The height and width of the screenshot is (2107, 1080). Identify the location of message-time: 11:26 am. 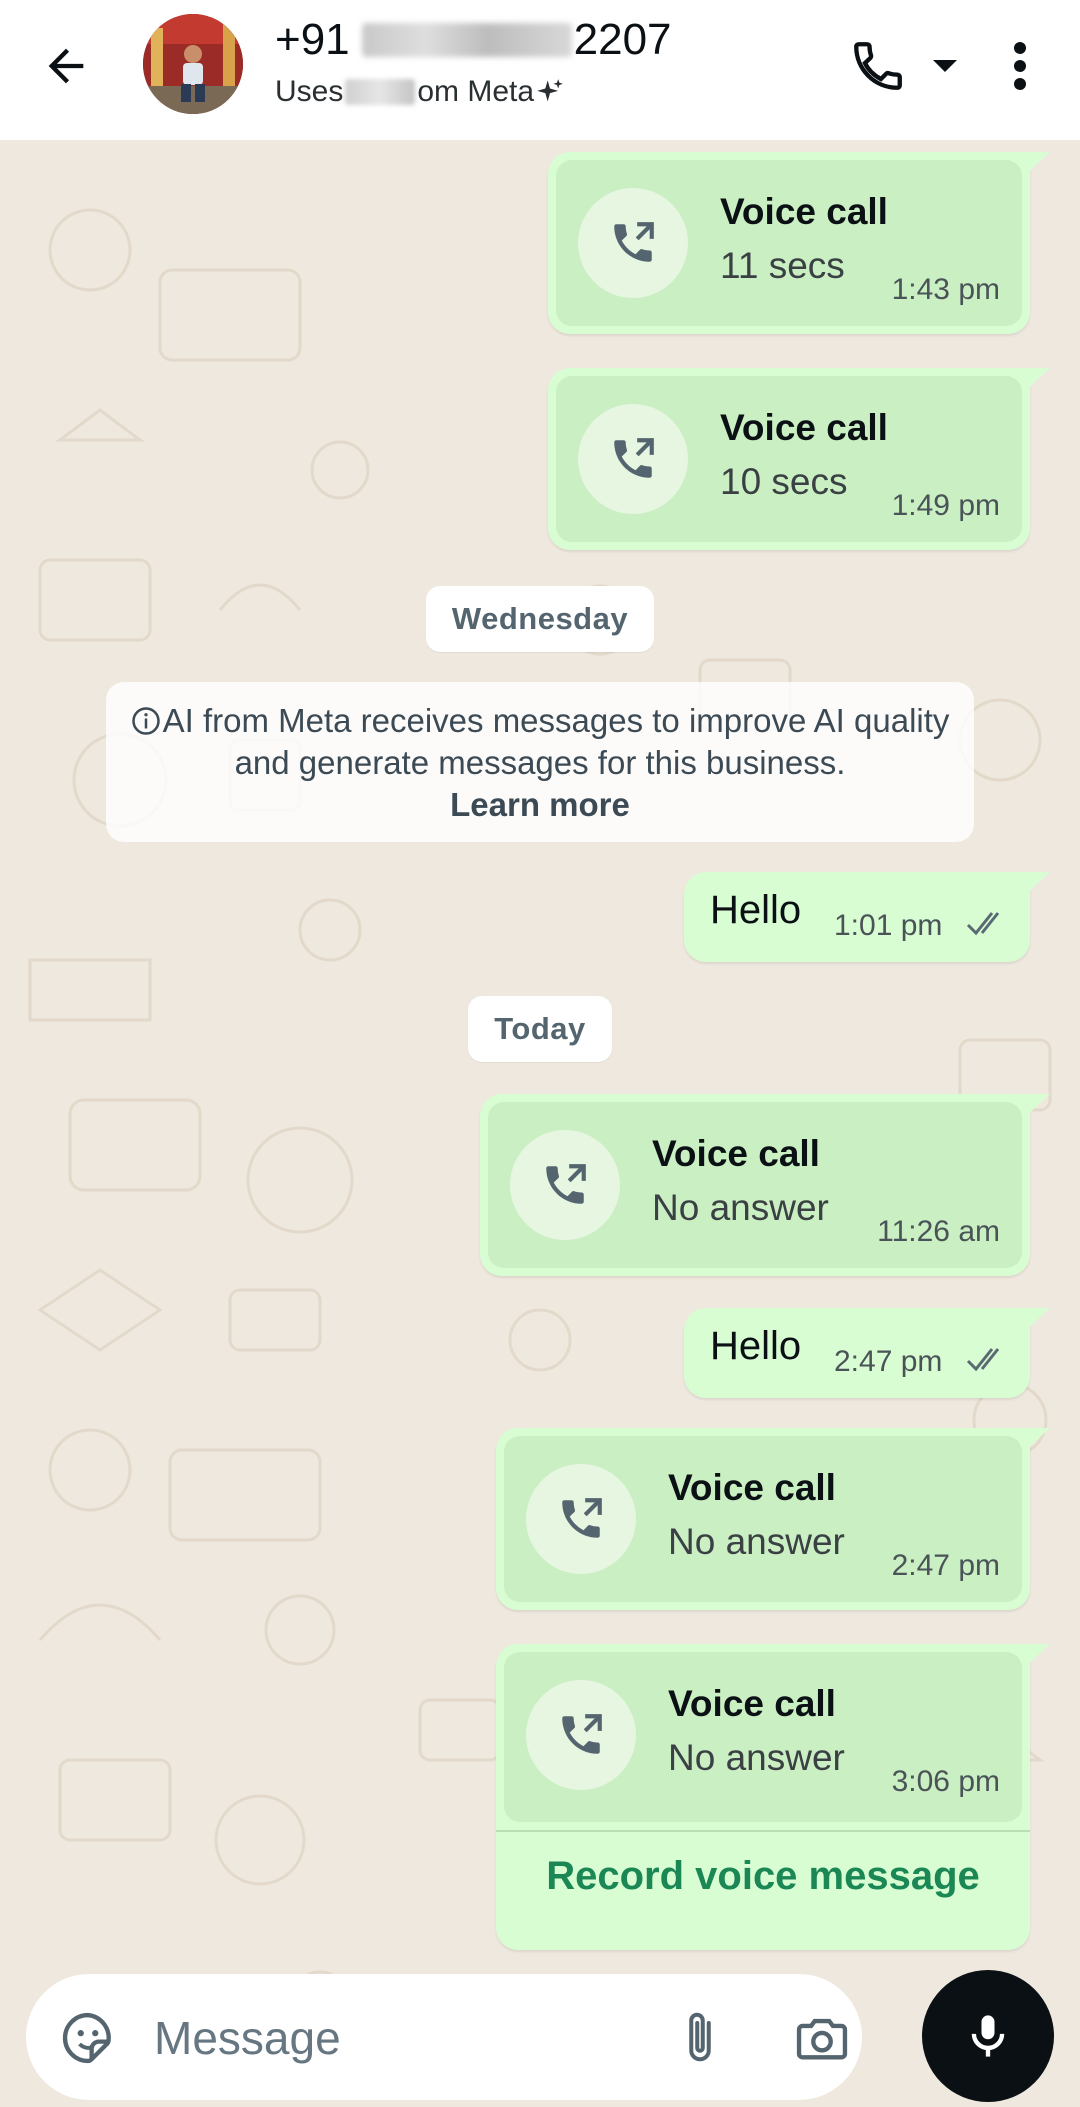
(938, 1231).